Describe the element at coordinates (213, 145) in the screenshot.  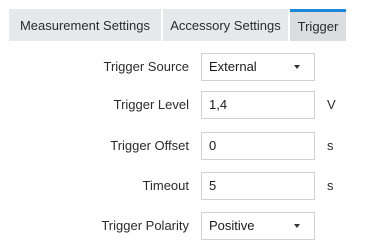
I see `trigger-offset-value: 0` at that location.